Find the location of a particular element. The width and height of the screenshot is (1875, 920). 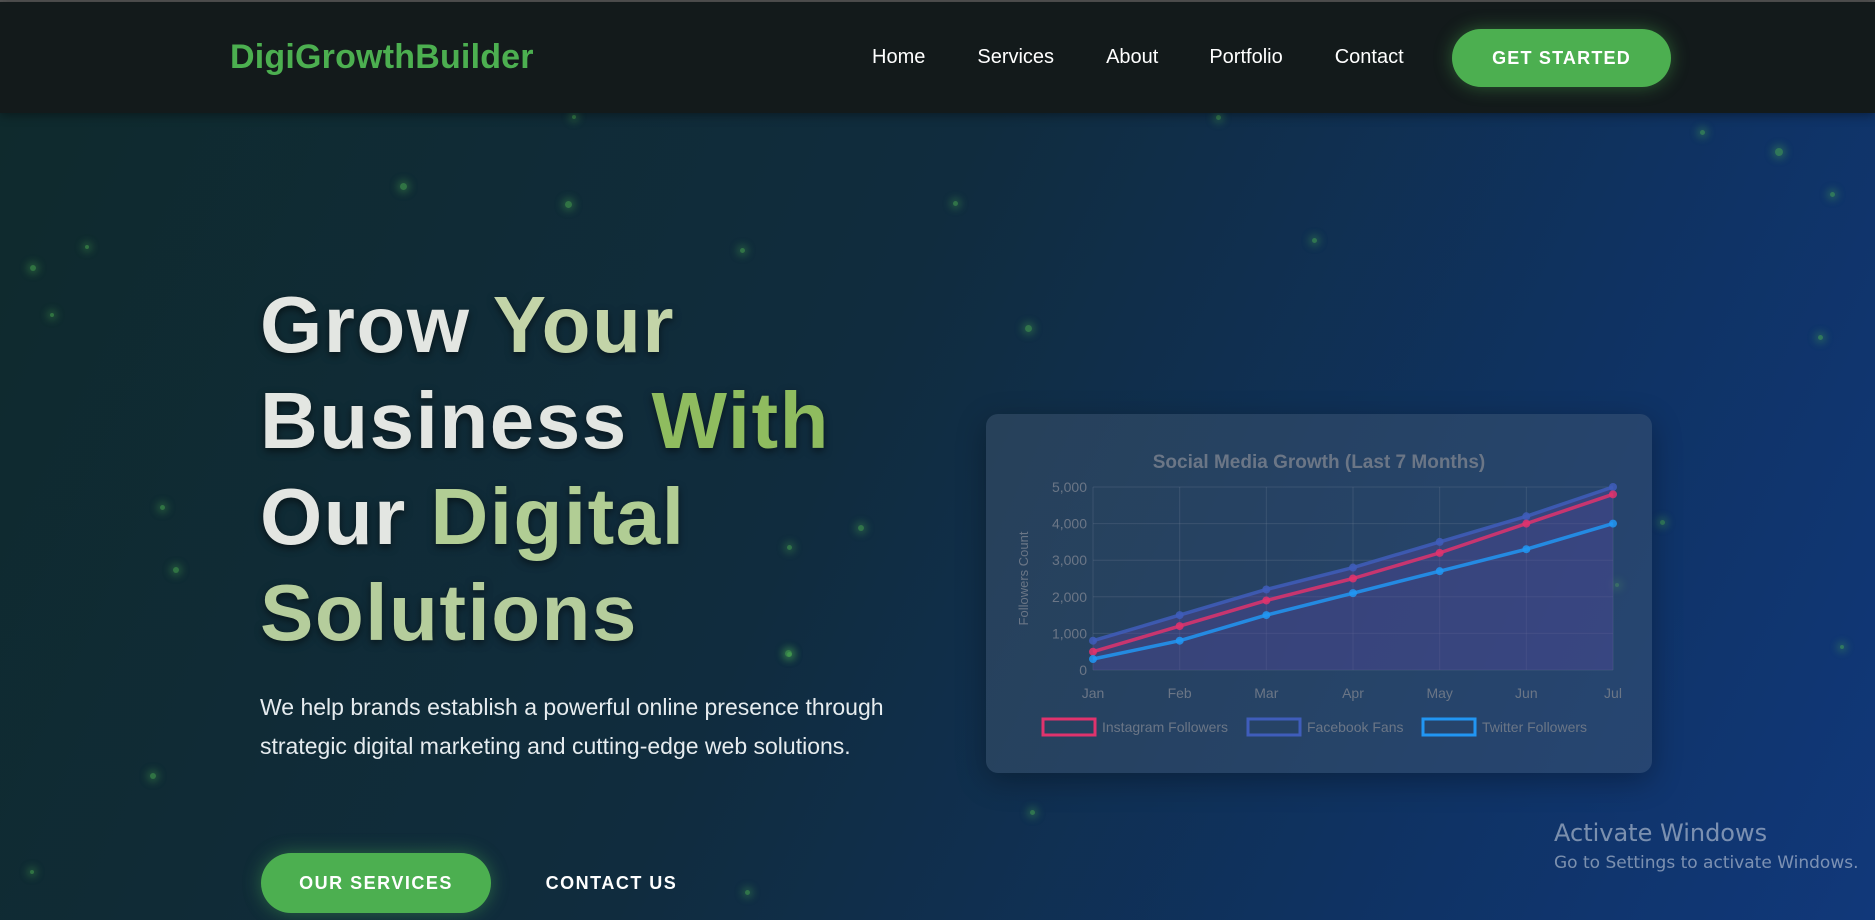

get-started-button: GET STARTED is located at coordinates (1561, 58).